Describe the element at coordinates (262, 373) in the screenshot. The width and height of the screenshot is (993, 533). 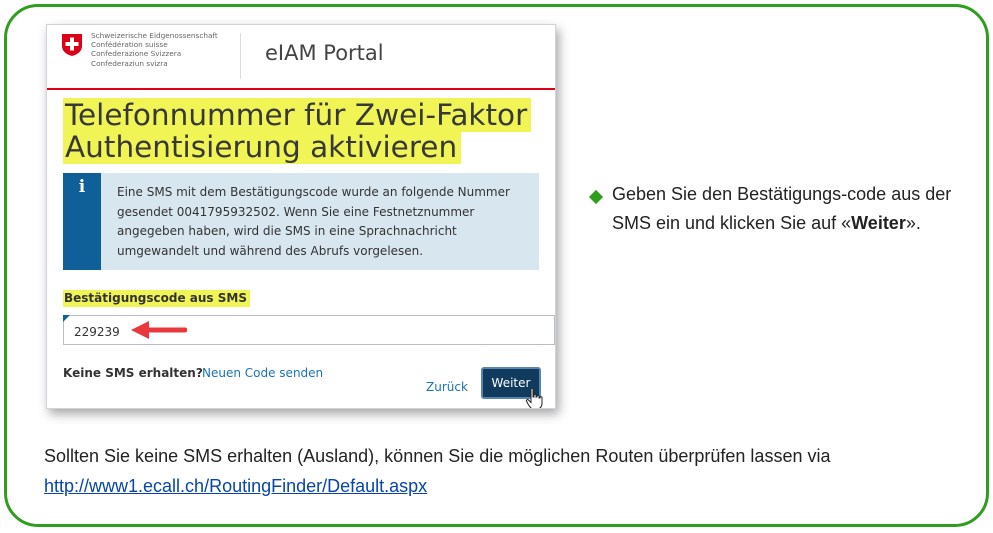
I see `resend-code-link: Neuen Code senden` at that location.